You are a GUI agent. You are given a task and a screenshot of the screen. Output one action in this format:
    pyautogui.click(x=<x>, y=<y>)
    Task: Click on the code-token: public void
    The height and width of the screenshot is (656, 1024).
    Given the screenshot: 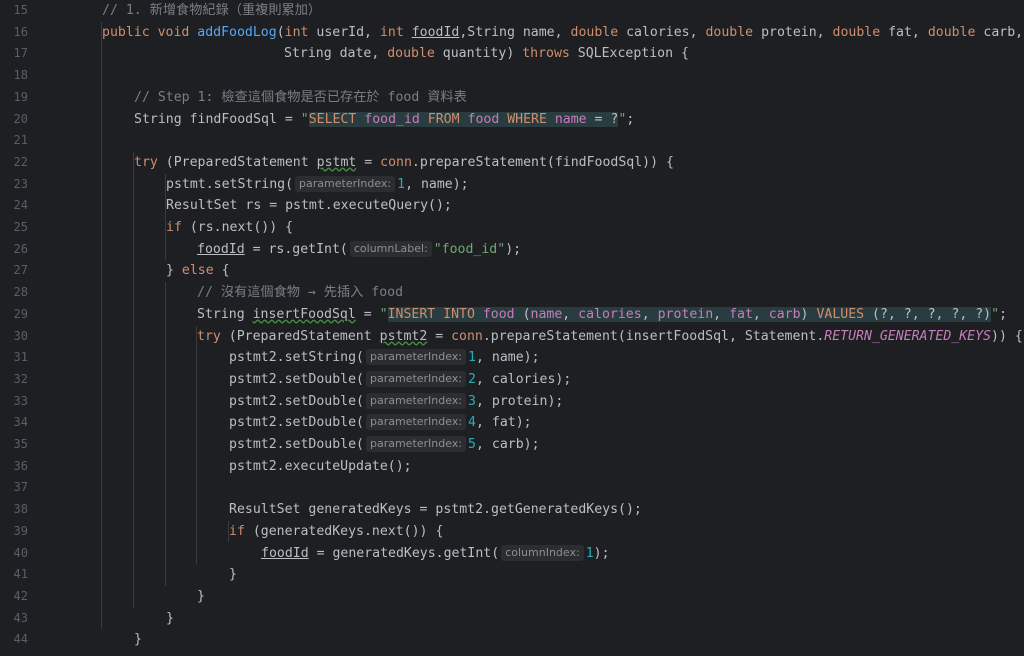 What is the action you would take?
    pyautogui.click(x=150, y=32)
    